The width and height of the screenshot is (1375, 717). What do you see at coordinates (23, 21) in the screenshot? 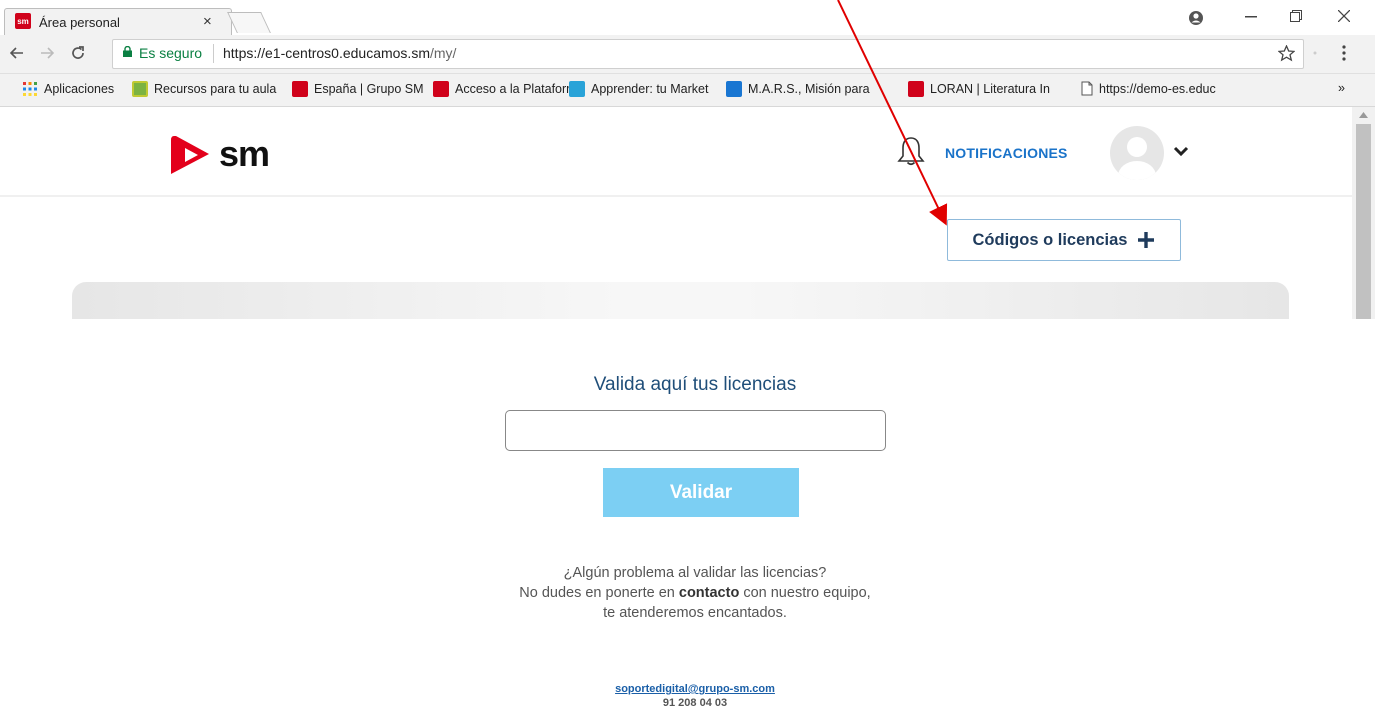
I see `sm-favicon-icon: sm` at bounding box center [23, 21].